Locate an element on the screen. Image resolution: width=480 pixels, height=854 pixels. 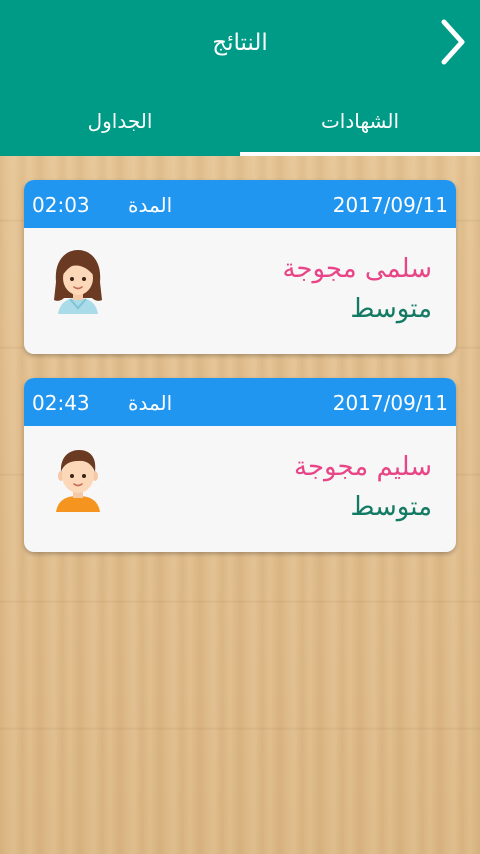
tab-certificates: الشهادات is located at coordinates (360, 122).